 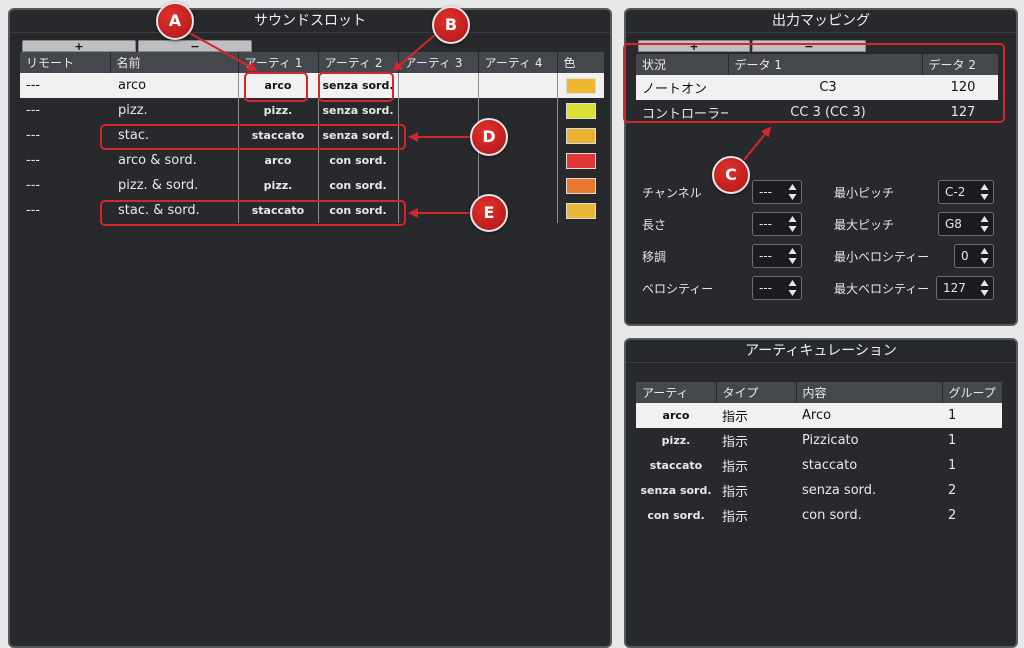 What do you see at coordinates (654, 225) in the screenshot?
I see `length-label: 長さ` at bounding box center [654, 225].